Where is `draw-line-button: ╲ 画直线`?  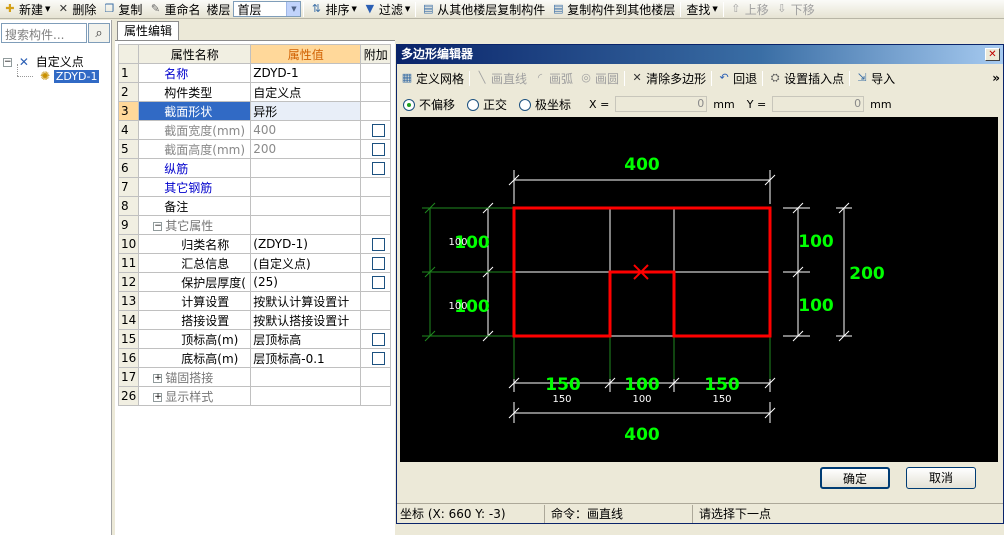 draw-line-button: ╲ 画直线 is located at coordinates (501, 78).